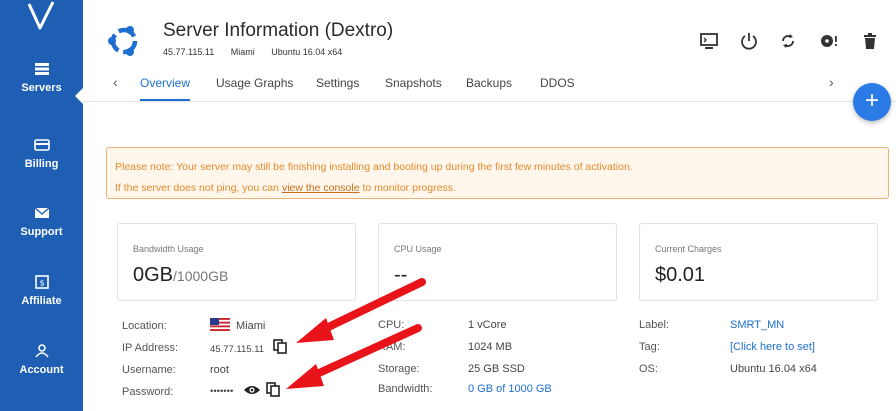 Image resolution: width=896 pixels, height=411 pixels. I want to click on location-label: Location:, so click(144, 326).